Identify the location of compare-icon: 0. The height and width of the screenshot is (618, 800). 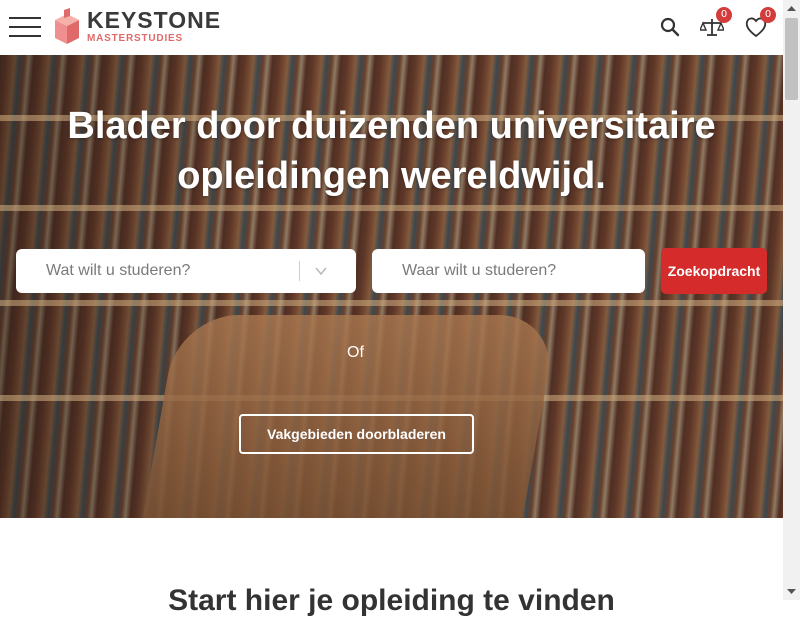
(715, 23).